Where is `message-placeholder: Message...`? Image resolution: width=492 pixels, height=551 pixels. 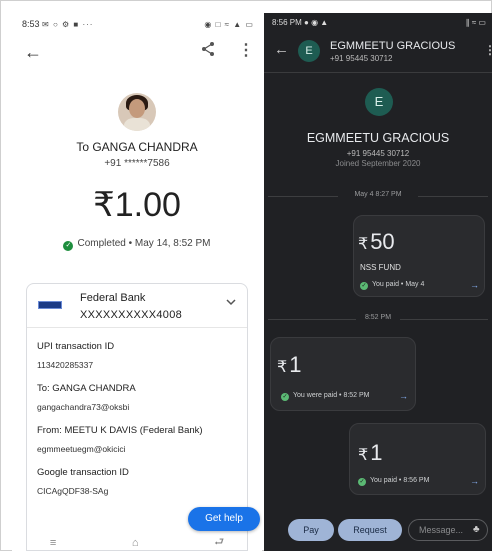
message-placeholder: Message... is located at coordinates (441, 530).